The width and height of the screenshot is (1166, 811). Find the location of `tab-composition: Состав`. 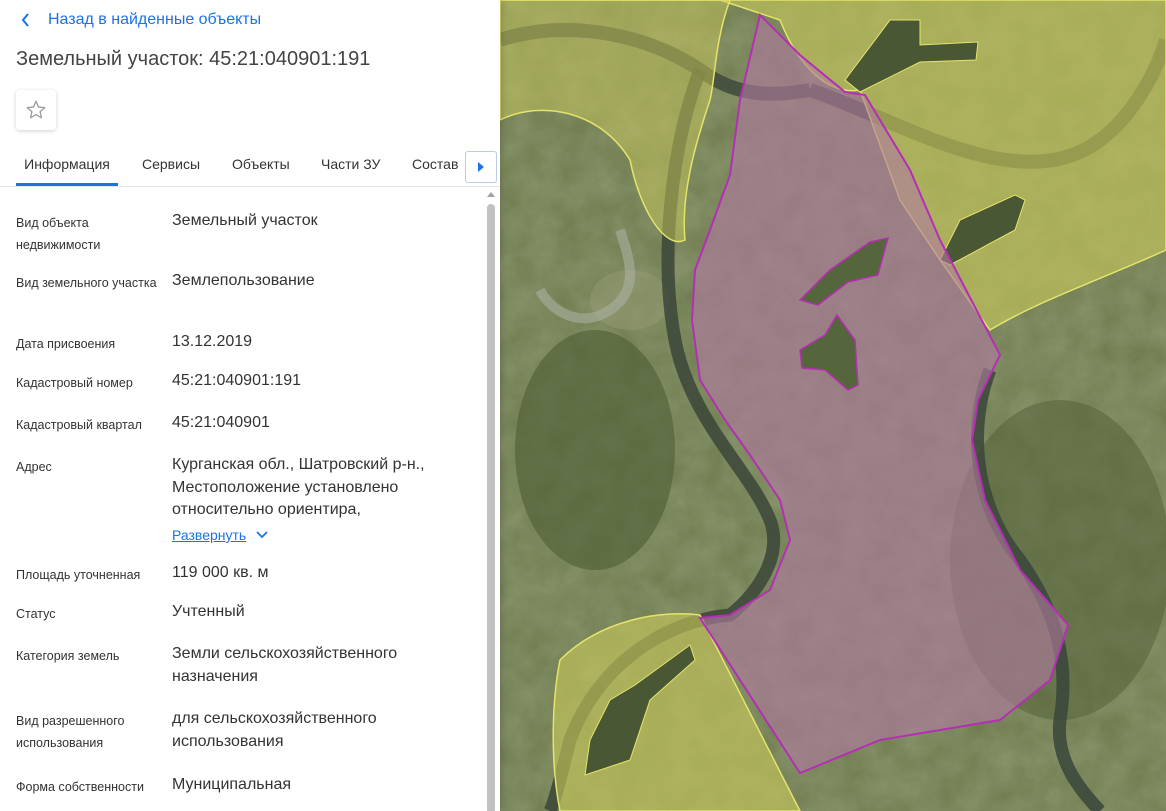

tab-composition: Состав is located at coordinates (435, 164).